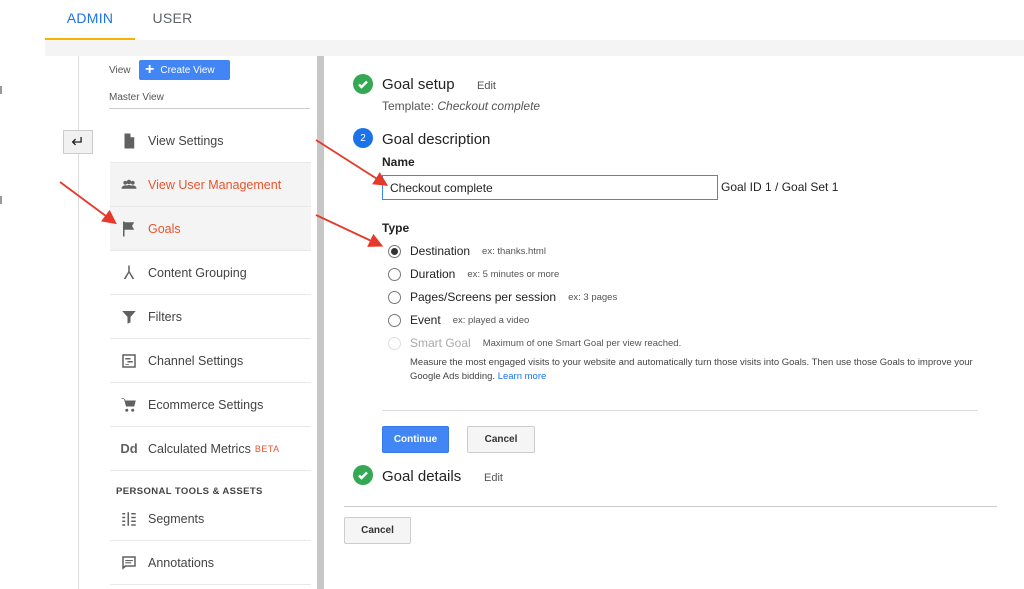  Describe the element at coordinates (129, 273) in the screenshot. I see `grouping-icon` at that location.